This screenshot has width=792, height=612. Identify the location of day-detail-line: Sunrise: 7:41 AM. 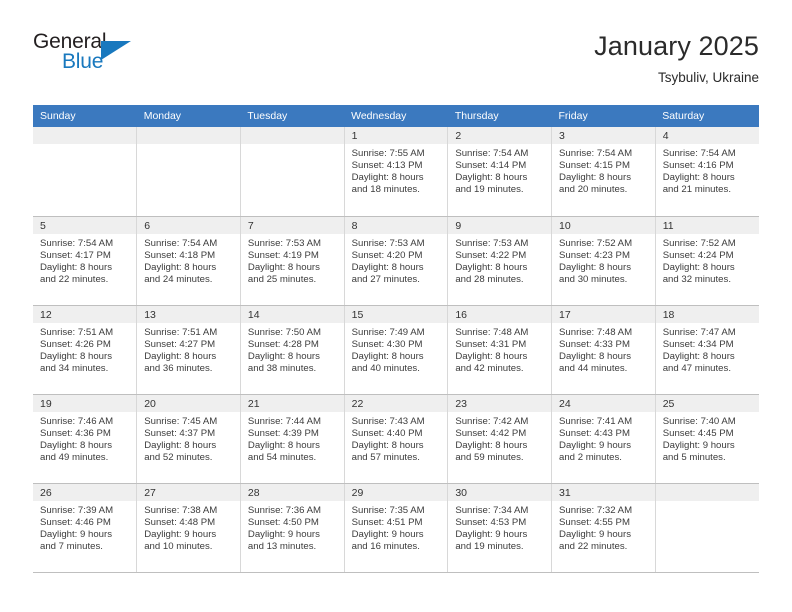
(596, 421).